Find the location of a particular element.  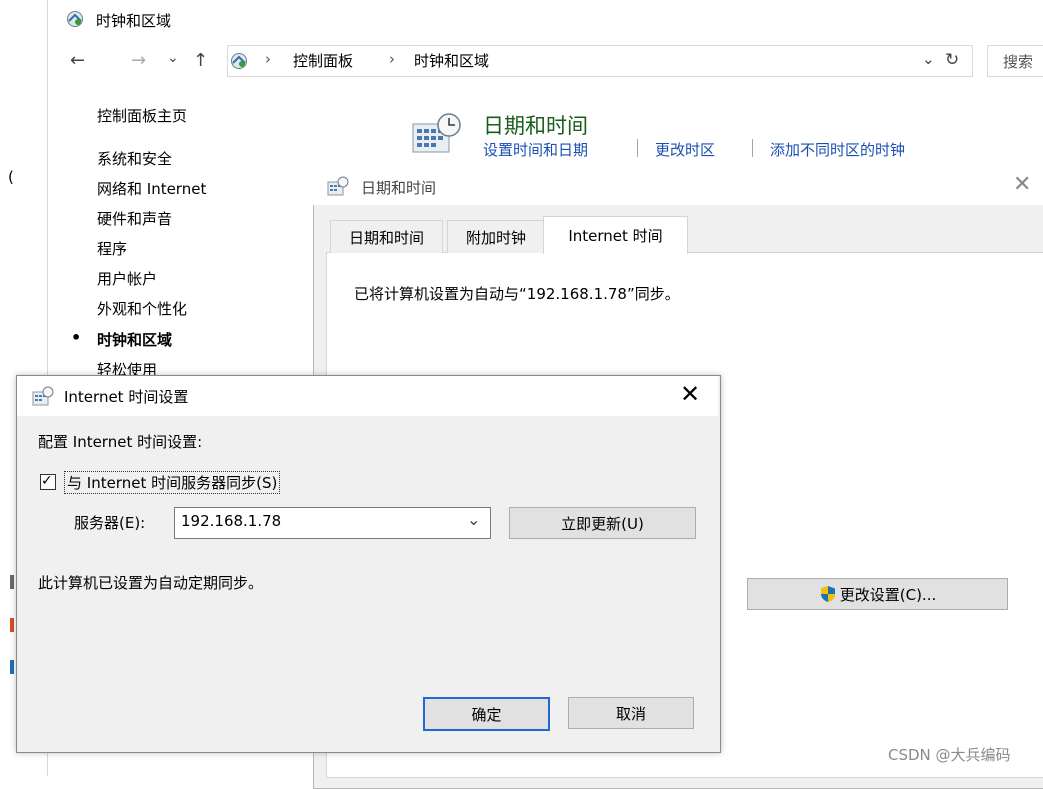

refresh-button: ↻ is located at coordinates (952, 60).